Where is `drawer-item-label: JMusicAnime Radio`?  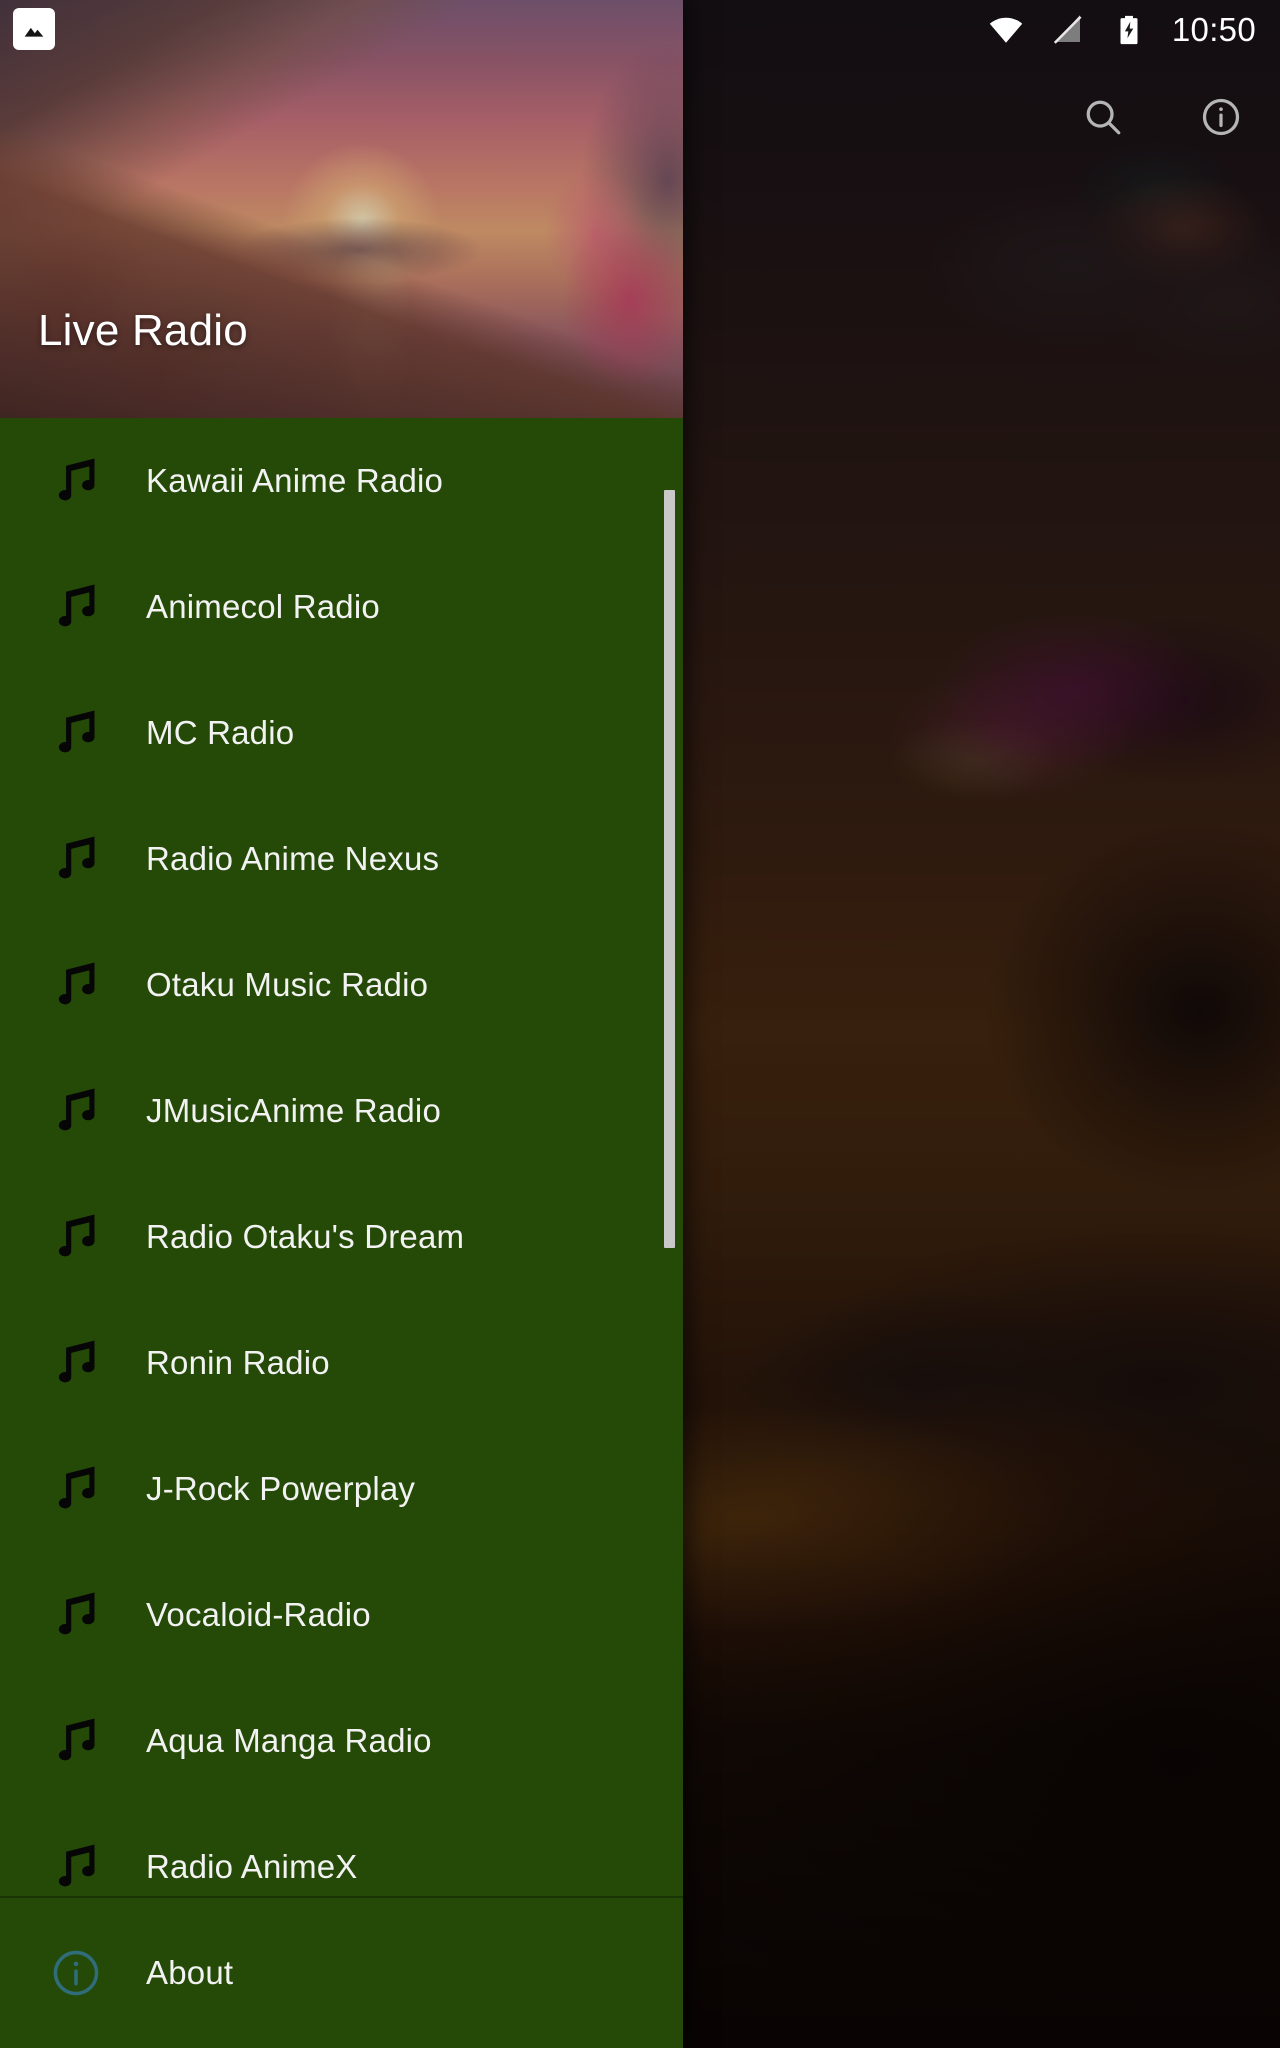 drawer-item-label: JMusicAnime Radio is located at coordinates (294, 1110).